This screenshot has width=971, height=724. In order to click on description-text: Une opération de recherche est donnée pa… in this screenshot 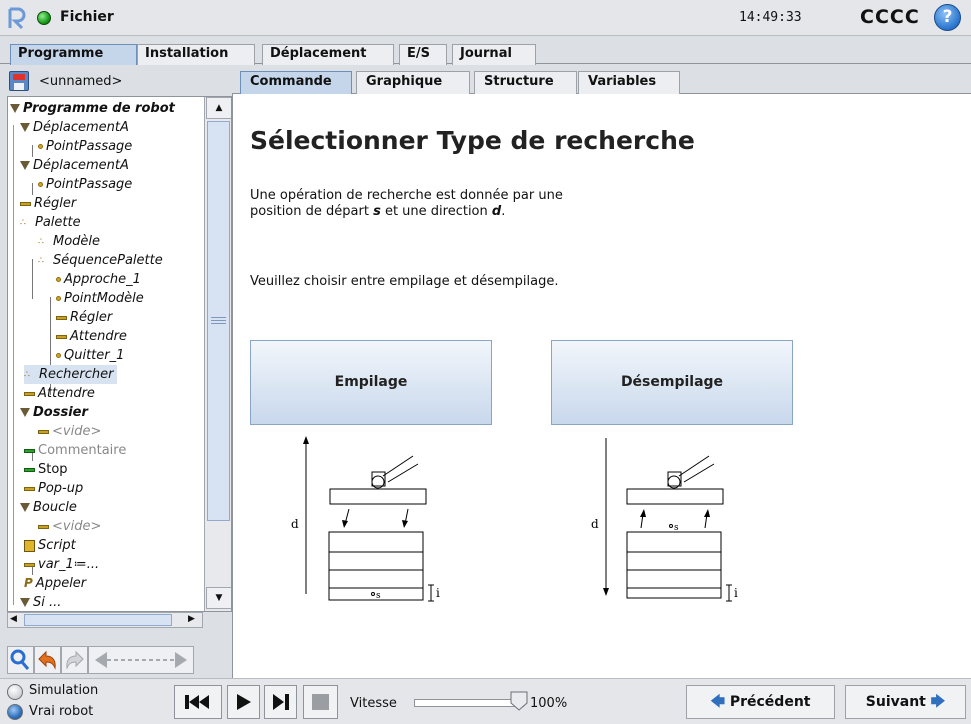, I will do `click(406, 204)`.